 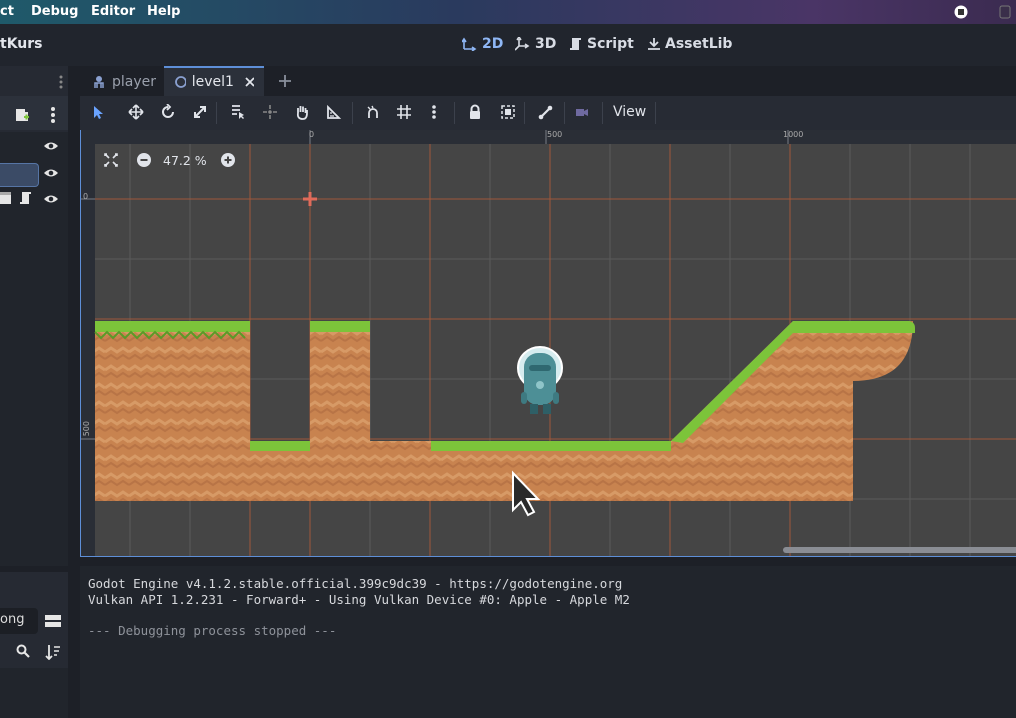 What do you see at coordinates (86, 196) in the screenshot?
I see `ruler-left-label-0: 0` at bounding box center [86, 196].